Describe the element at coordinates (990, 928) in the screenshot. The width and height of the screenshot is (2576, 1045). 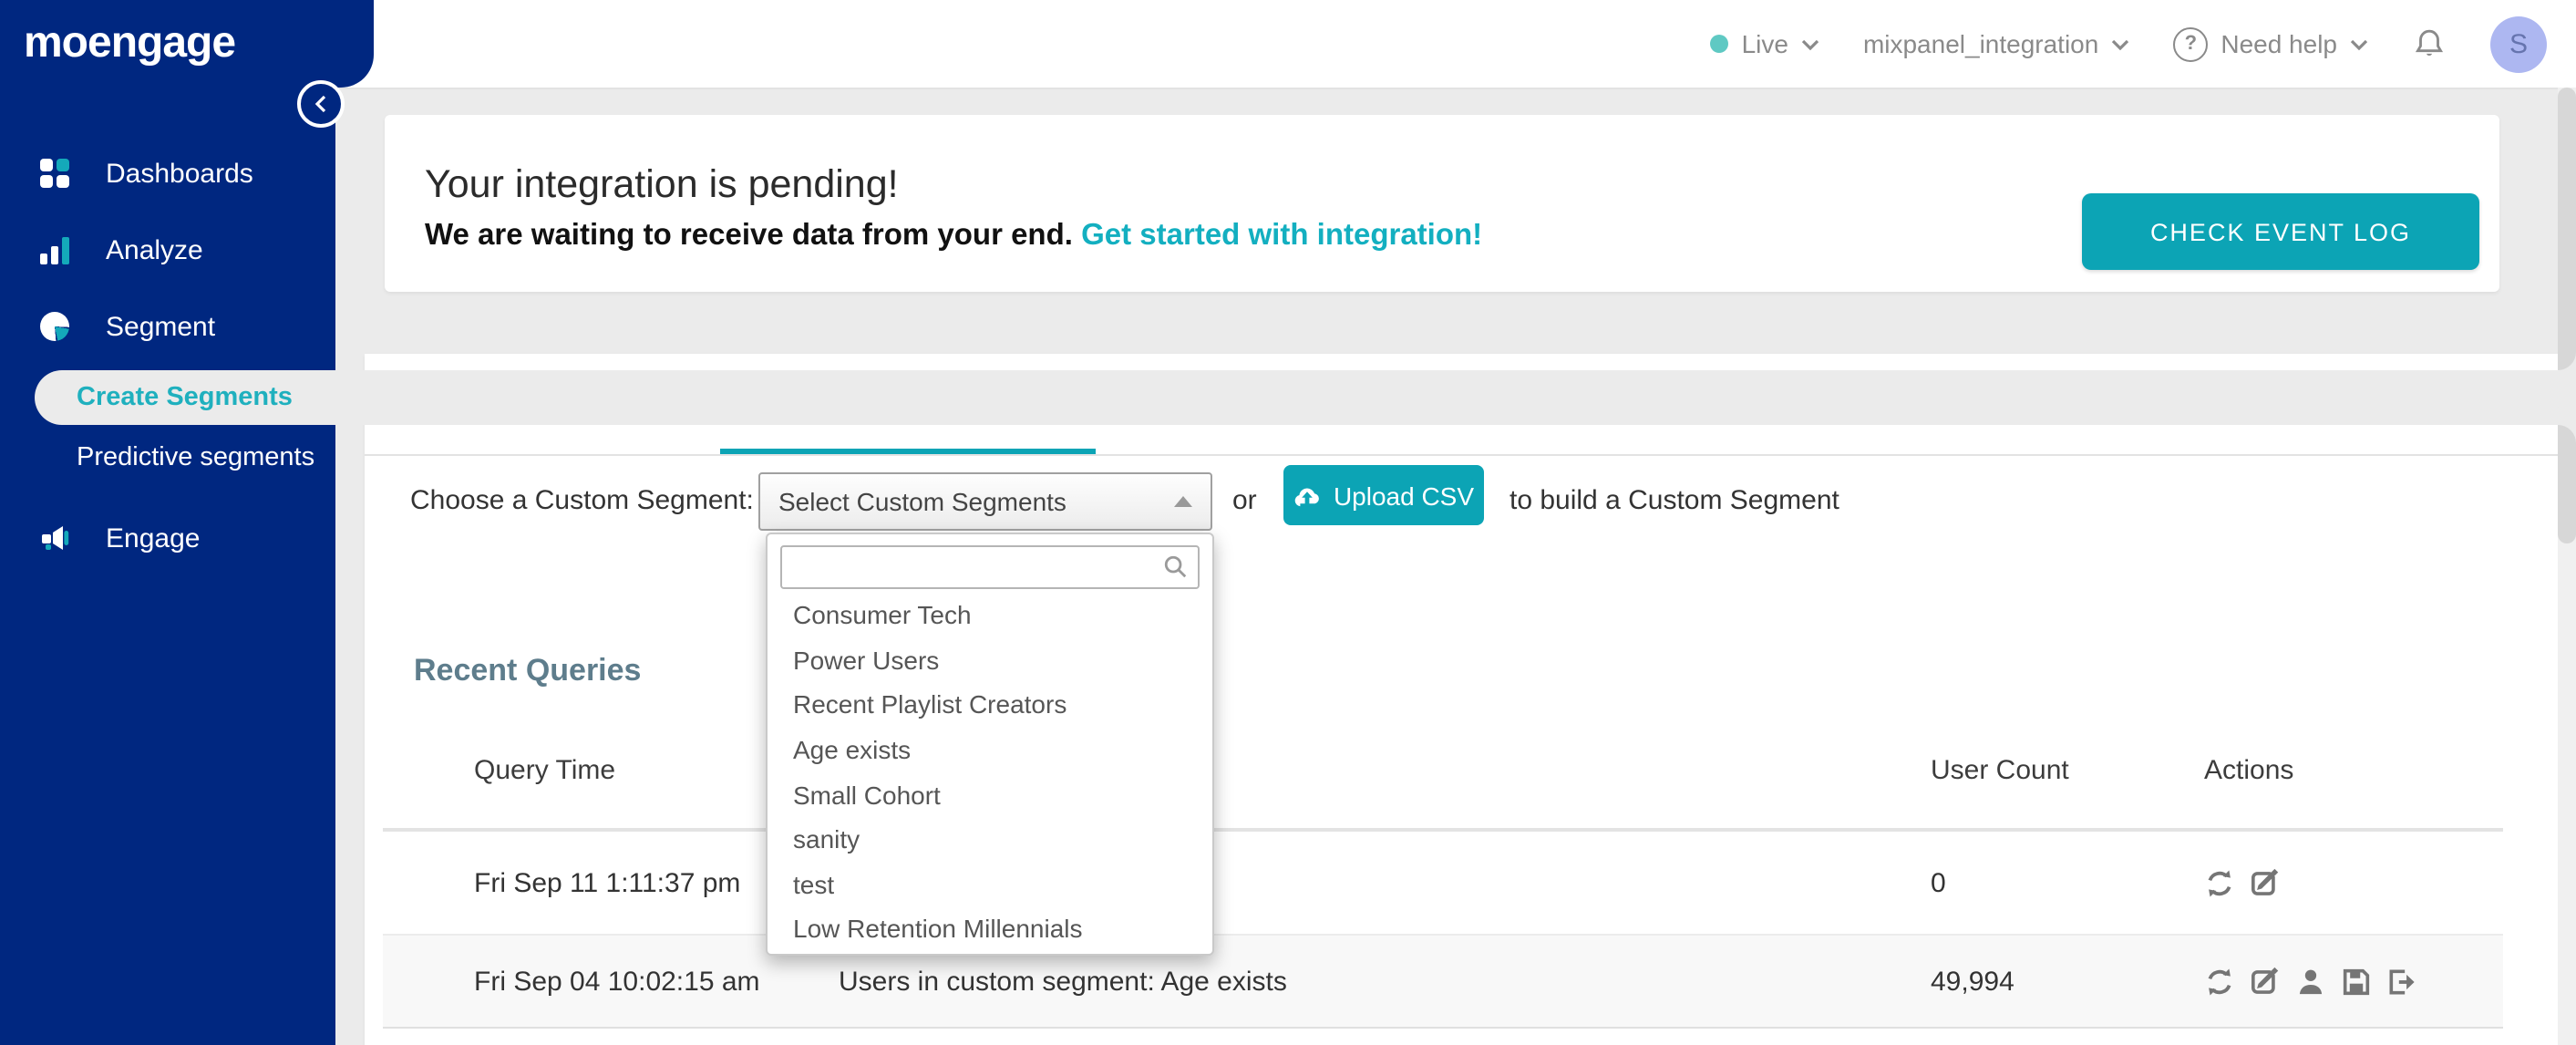
I see `segment-option: Low Retention Millennials` at that location.